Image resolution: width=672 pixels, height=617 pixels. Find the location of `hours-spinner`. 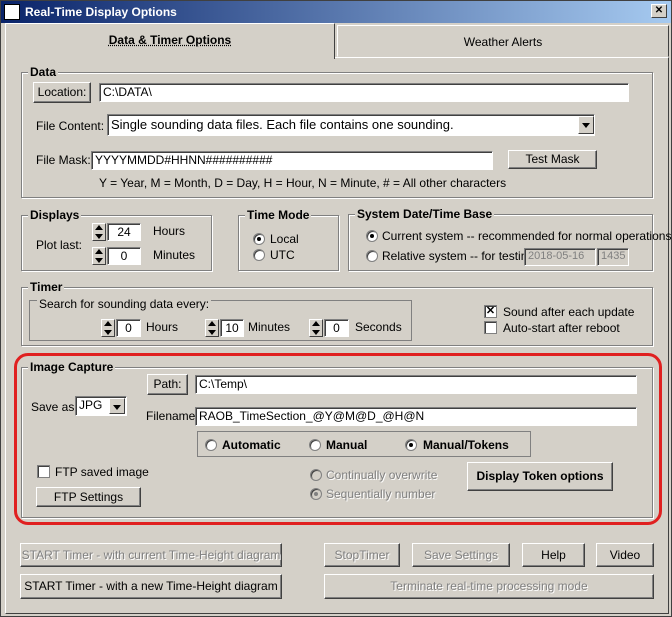

hours-spinner is located at coordinates (99, 232).